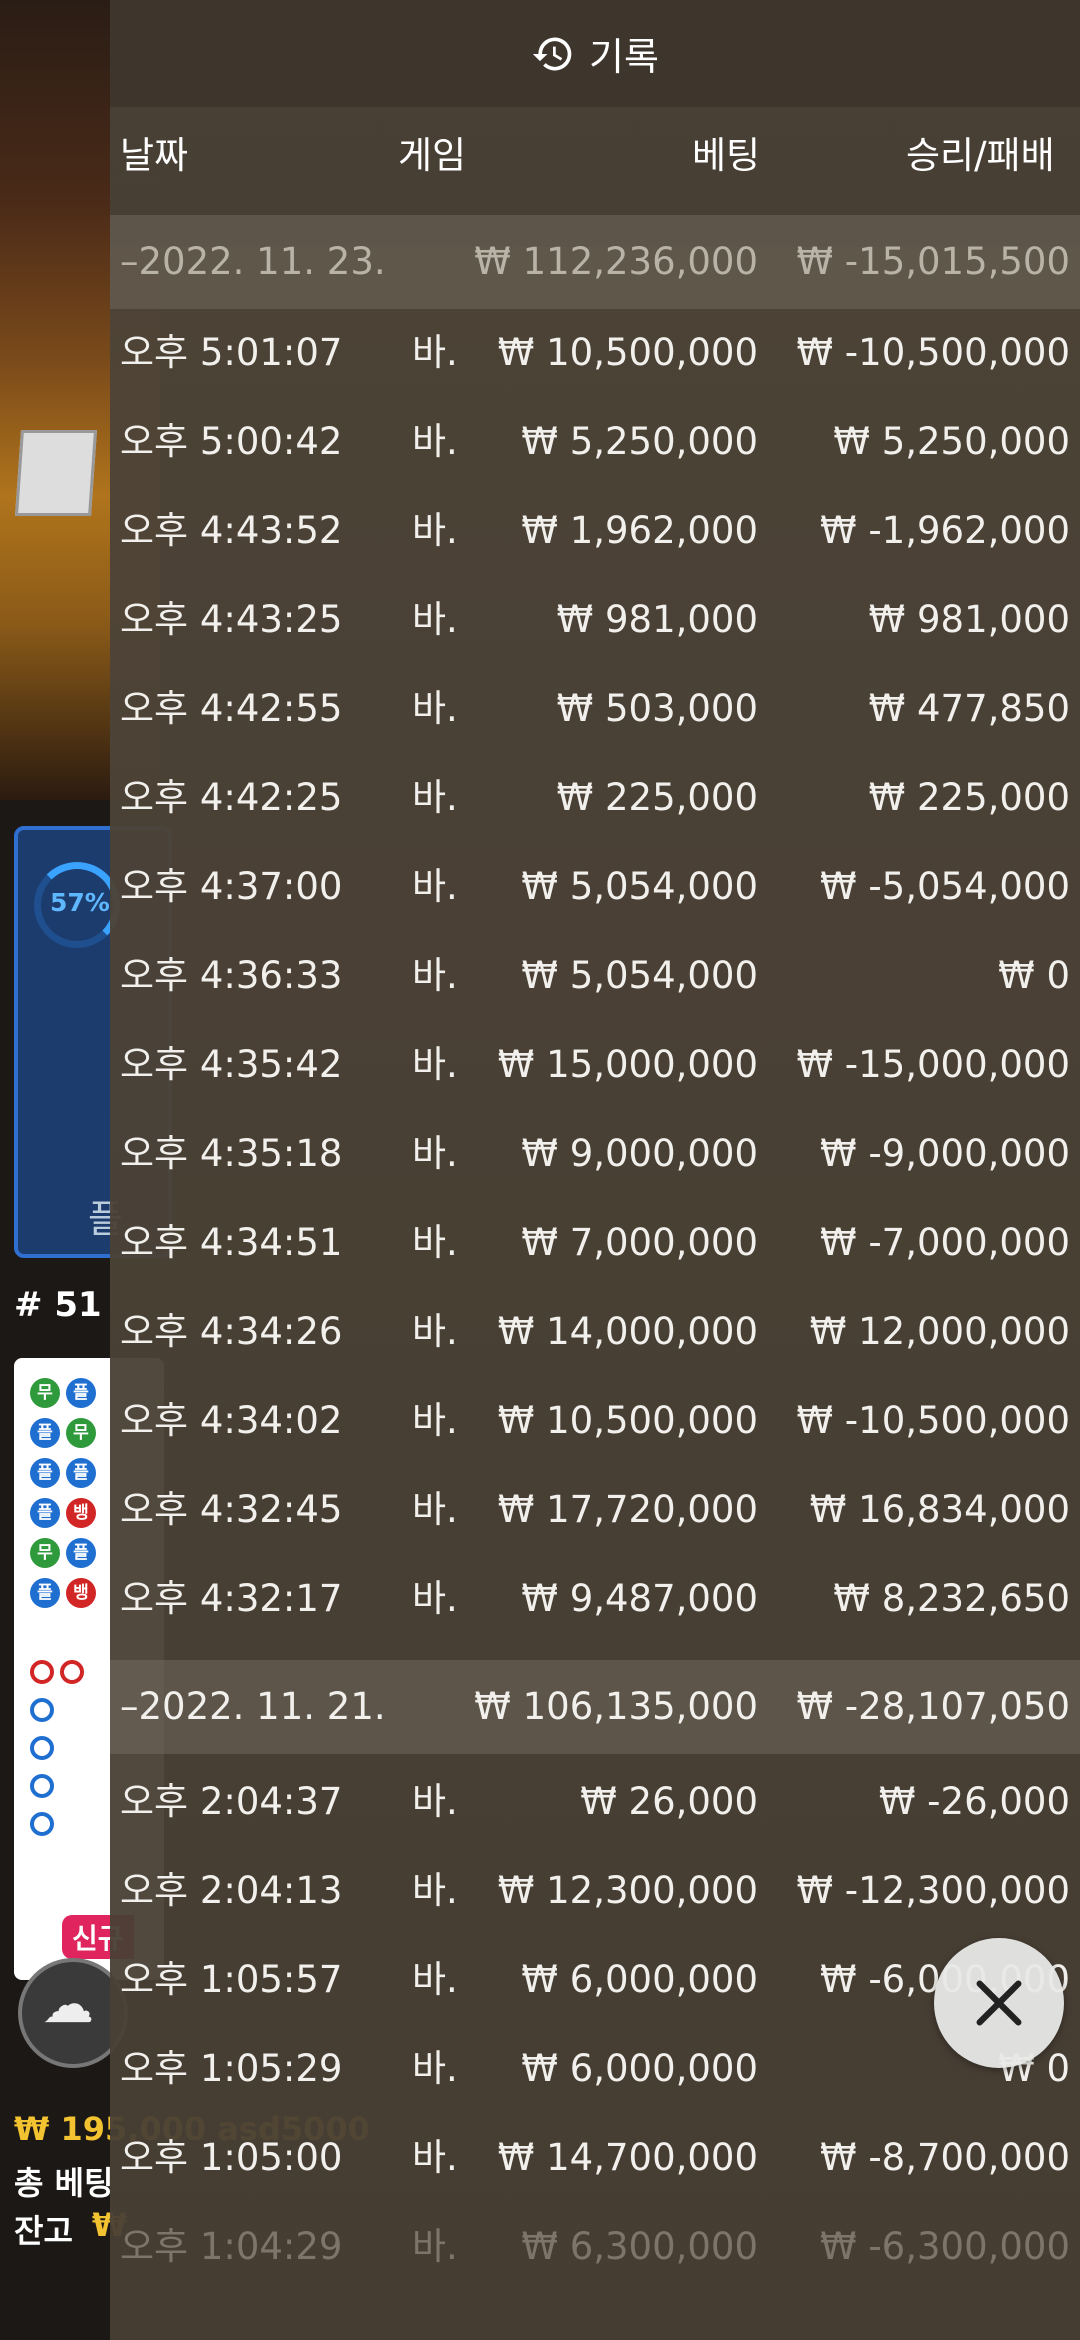 This screenshot has width=1080, height=2340. What do you see at coordinates (944, 886) in the screenshot?
I see `cell-result: ₩ -5,054,000` at bounding box center [944, 886].